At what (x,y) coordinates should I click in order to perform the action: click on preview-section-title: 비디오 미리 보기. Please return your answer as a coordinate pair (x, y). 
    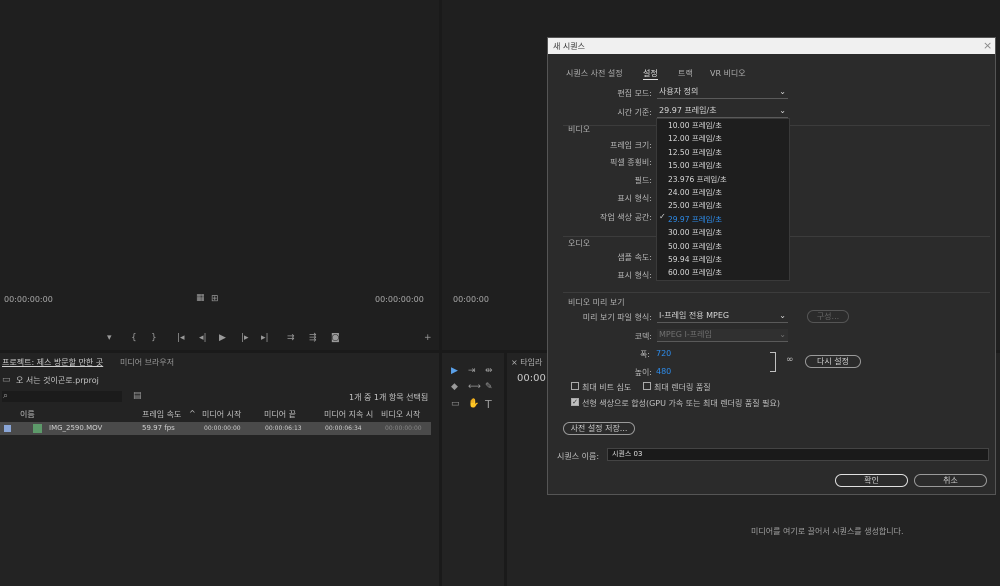
    Looking at the image, I should click on (596, 302).